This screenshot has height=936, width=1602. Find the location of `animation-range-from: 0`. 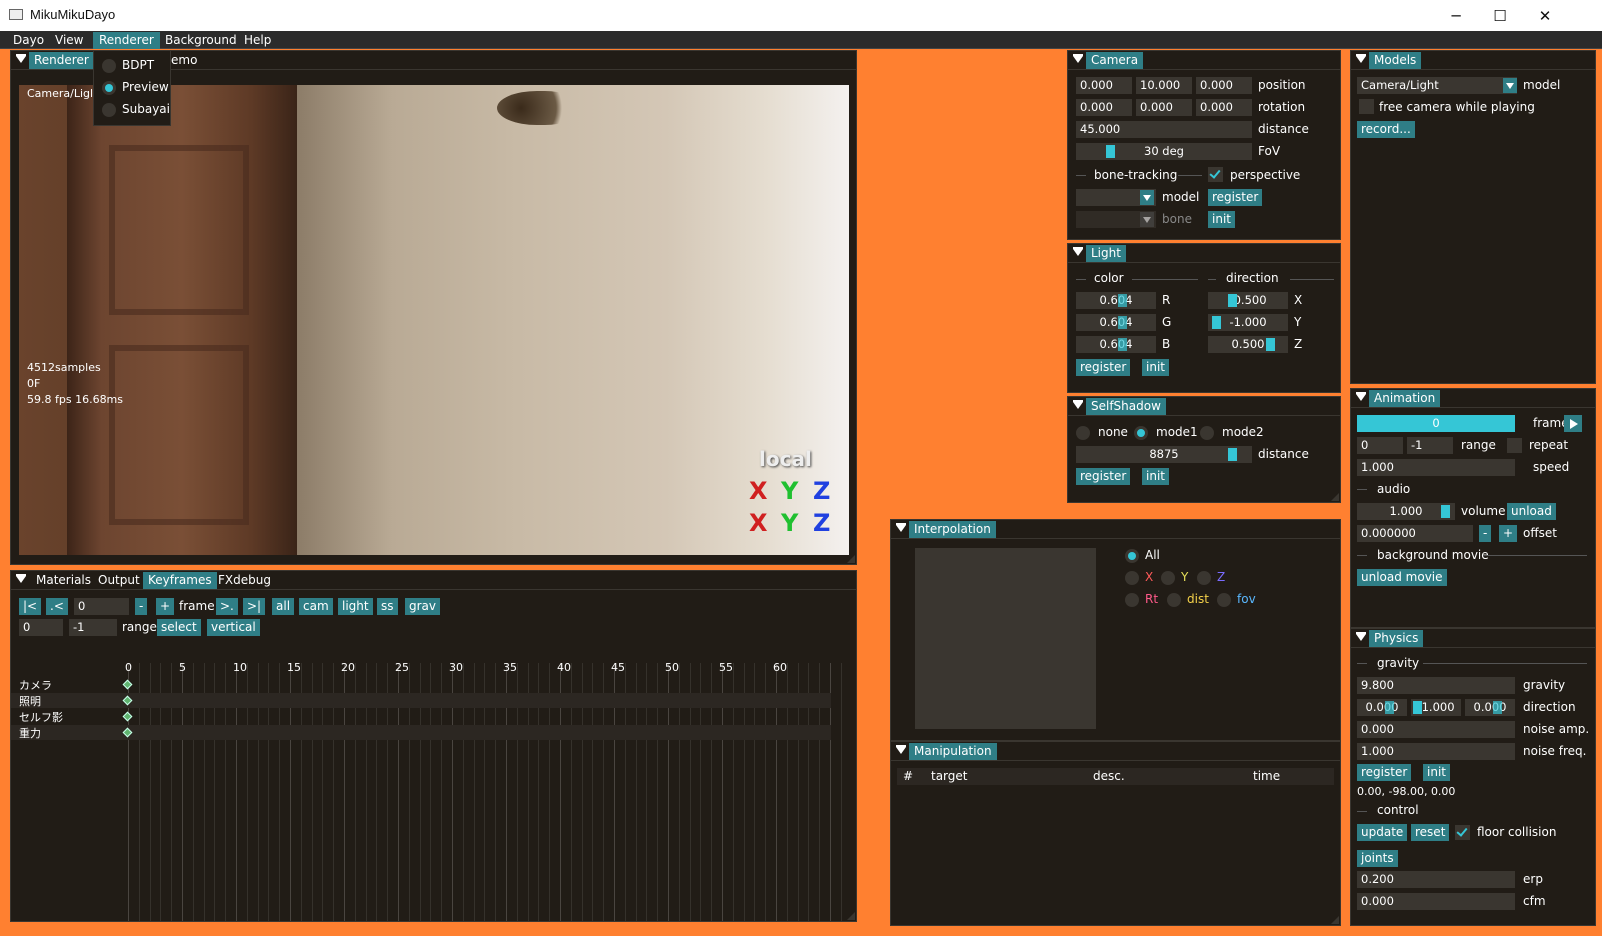

animation-range-from: 0 is located at coordinates (1380, 445).